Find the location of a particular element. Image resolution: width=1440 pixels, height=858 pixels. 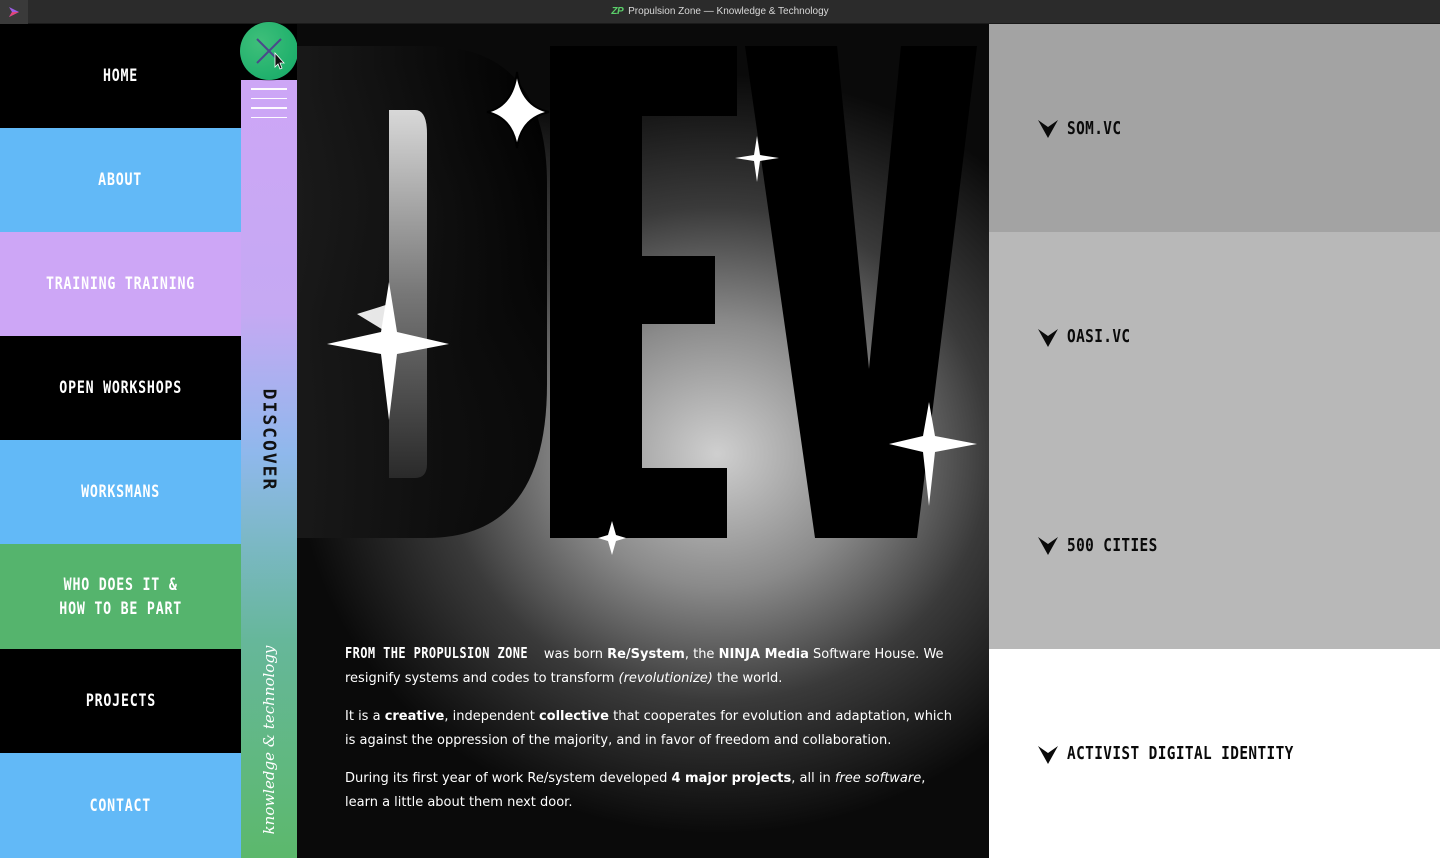

nav-item-label: PROJECTS is located at coordinates (120, 701).